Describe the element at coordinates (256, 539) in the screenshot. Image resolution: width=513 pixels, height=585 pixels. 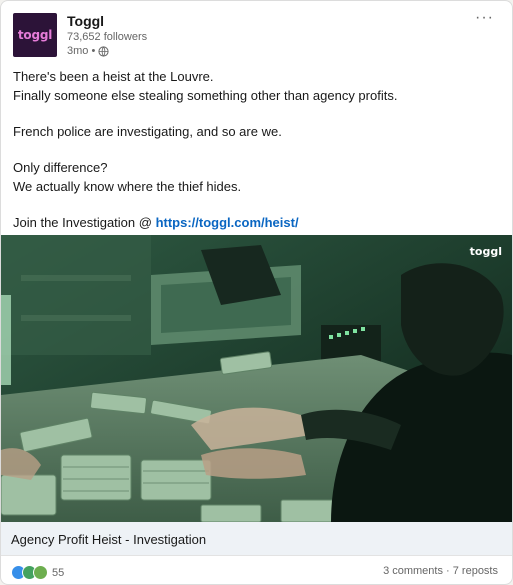
I see `image-caption: Agency Profit Heist - Investigation` at that location.